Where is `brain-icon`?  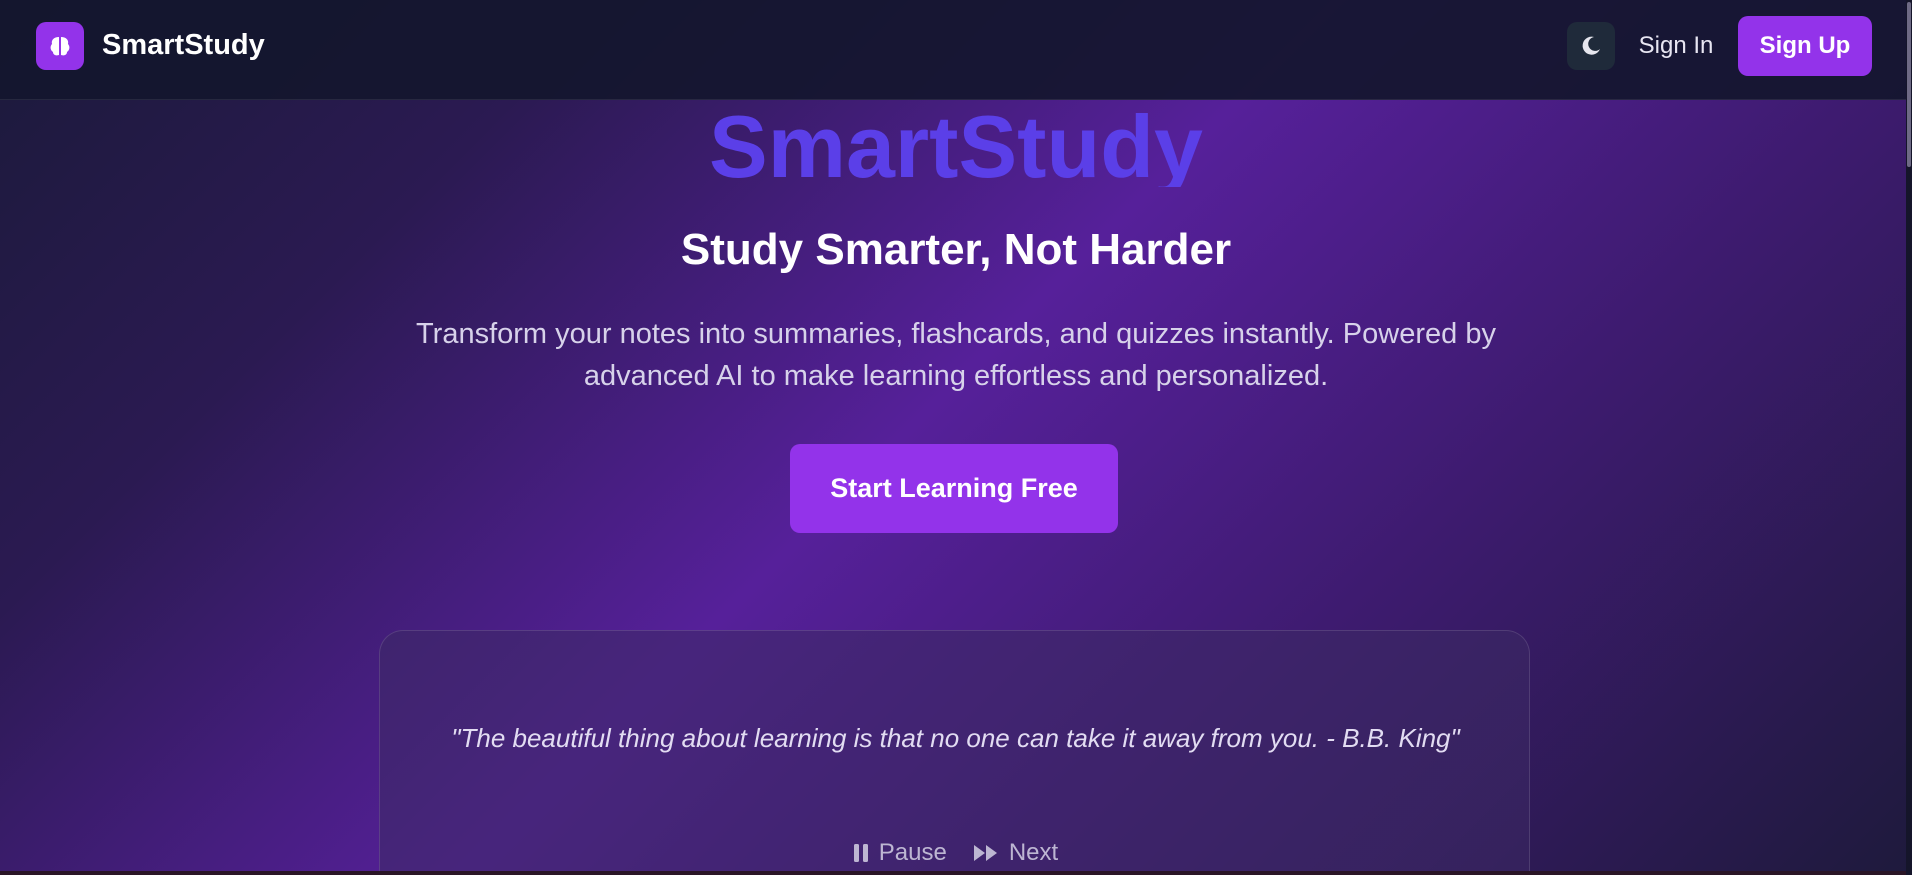 brain-icon is located at coordinates (60, 46).